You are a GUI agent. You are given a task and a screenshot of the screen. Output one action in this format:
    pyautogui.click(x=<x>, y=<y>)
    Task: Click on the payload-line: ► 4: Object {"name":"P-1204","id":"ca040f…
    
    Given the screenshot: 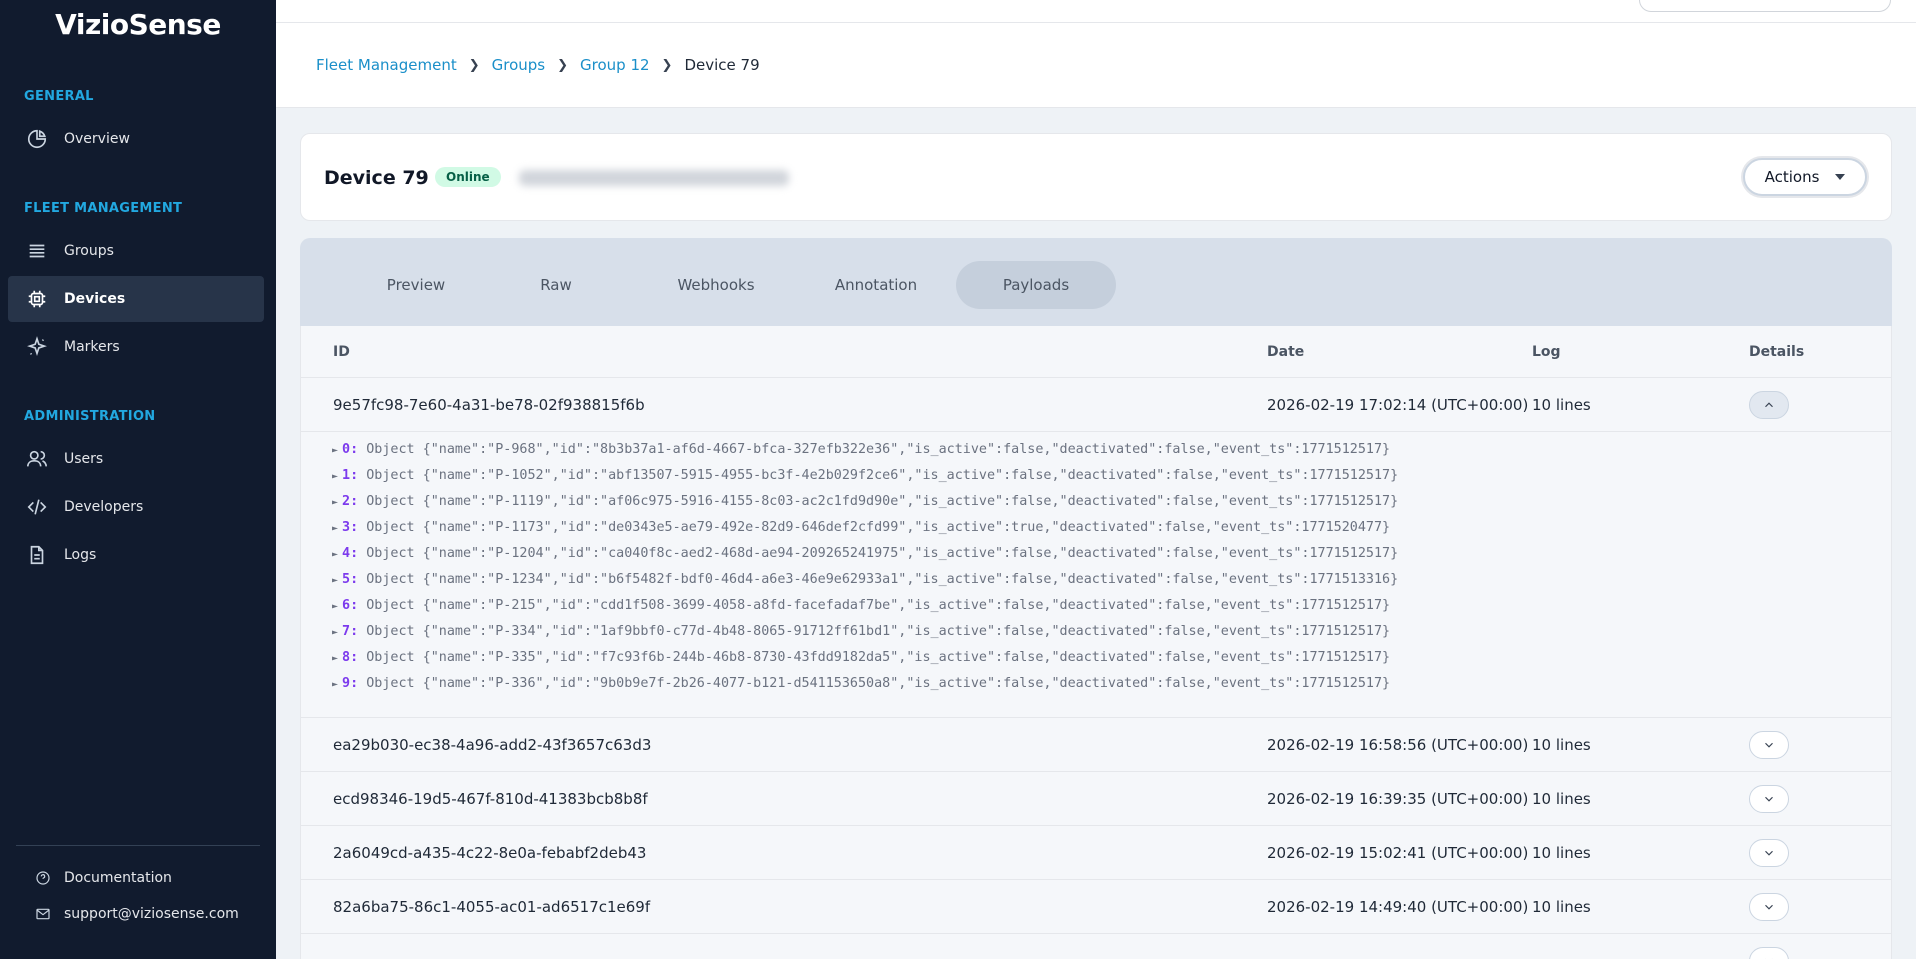 What is the action you would take?
    pyautogui.click(x=865, y=553)
    